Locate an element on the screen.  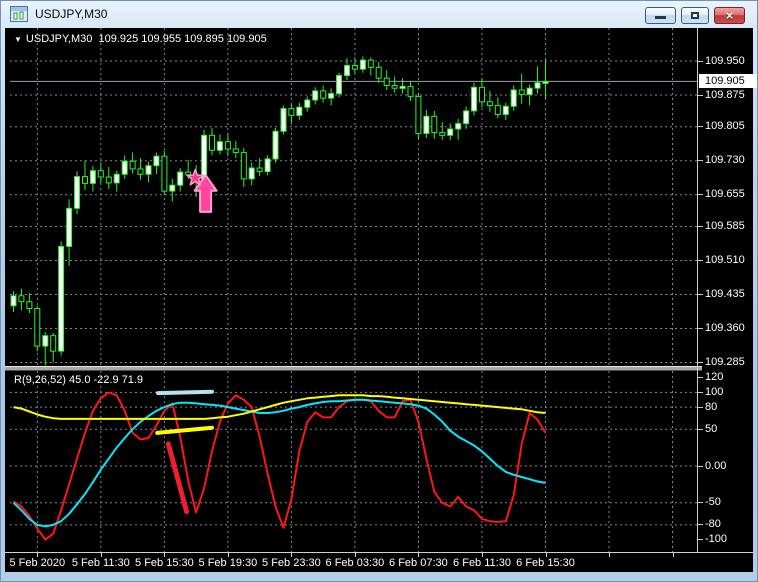
time-tick-mark is located at coordinates (673, 555).